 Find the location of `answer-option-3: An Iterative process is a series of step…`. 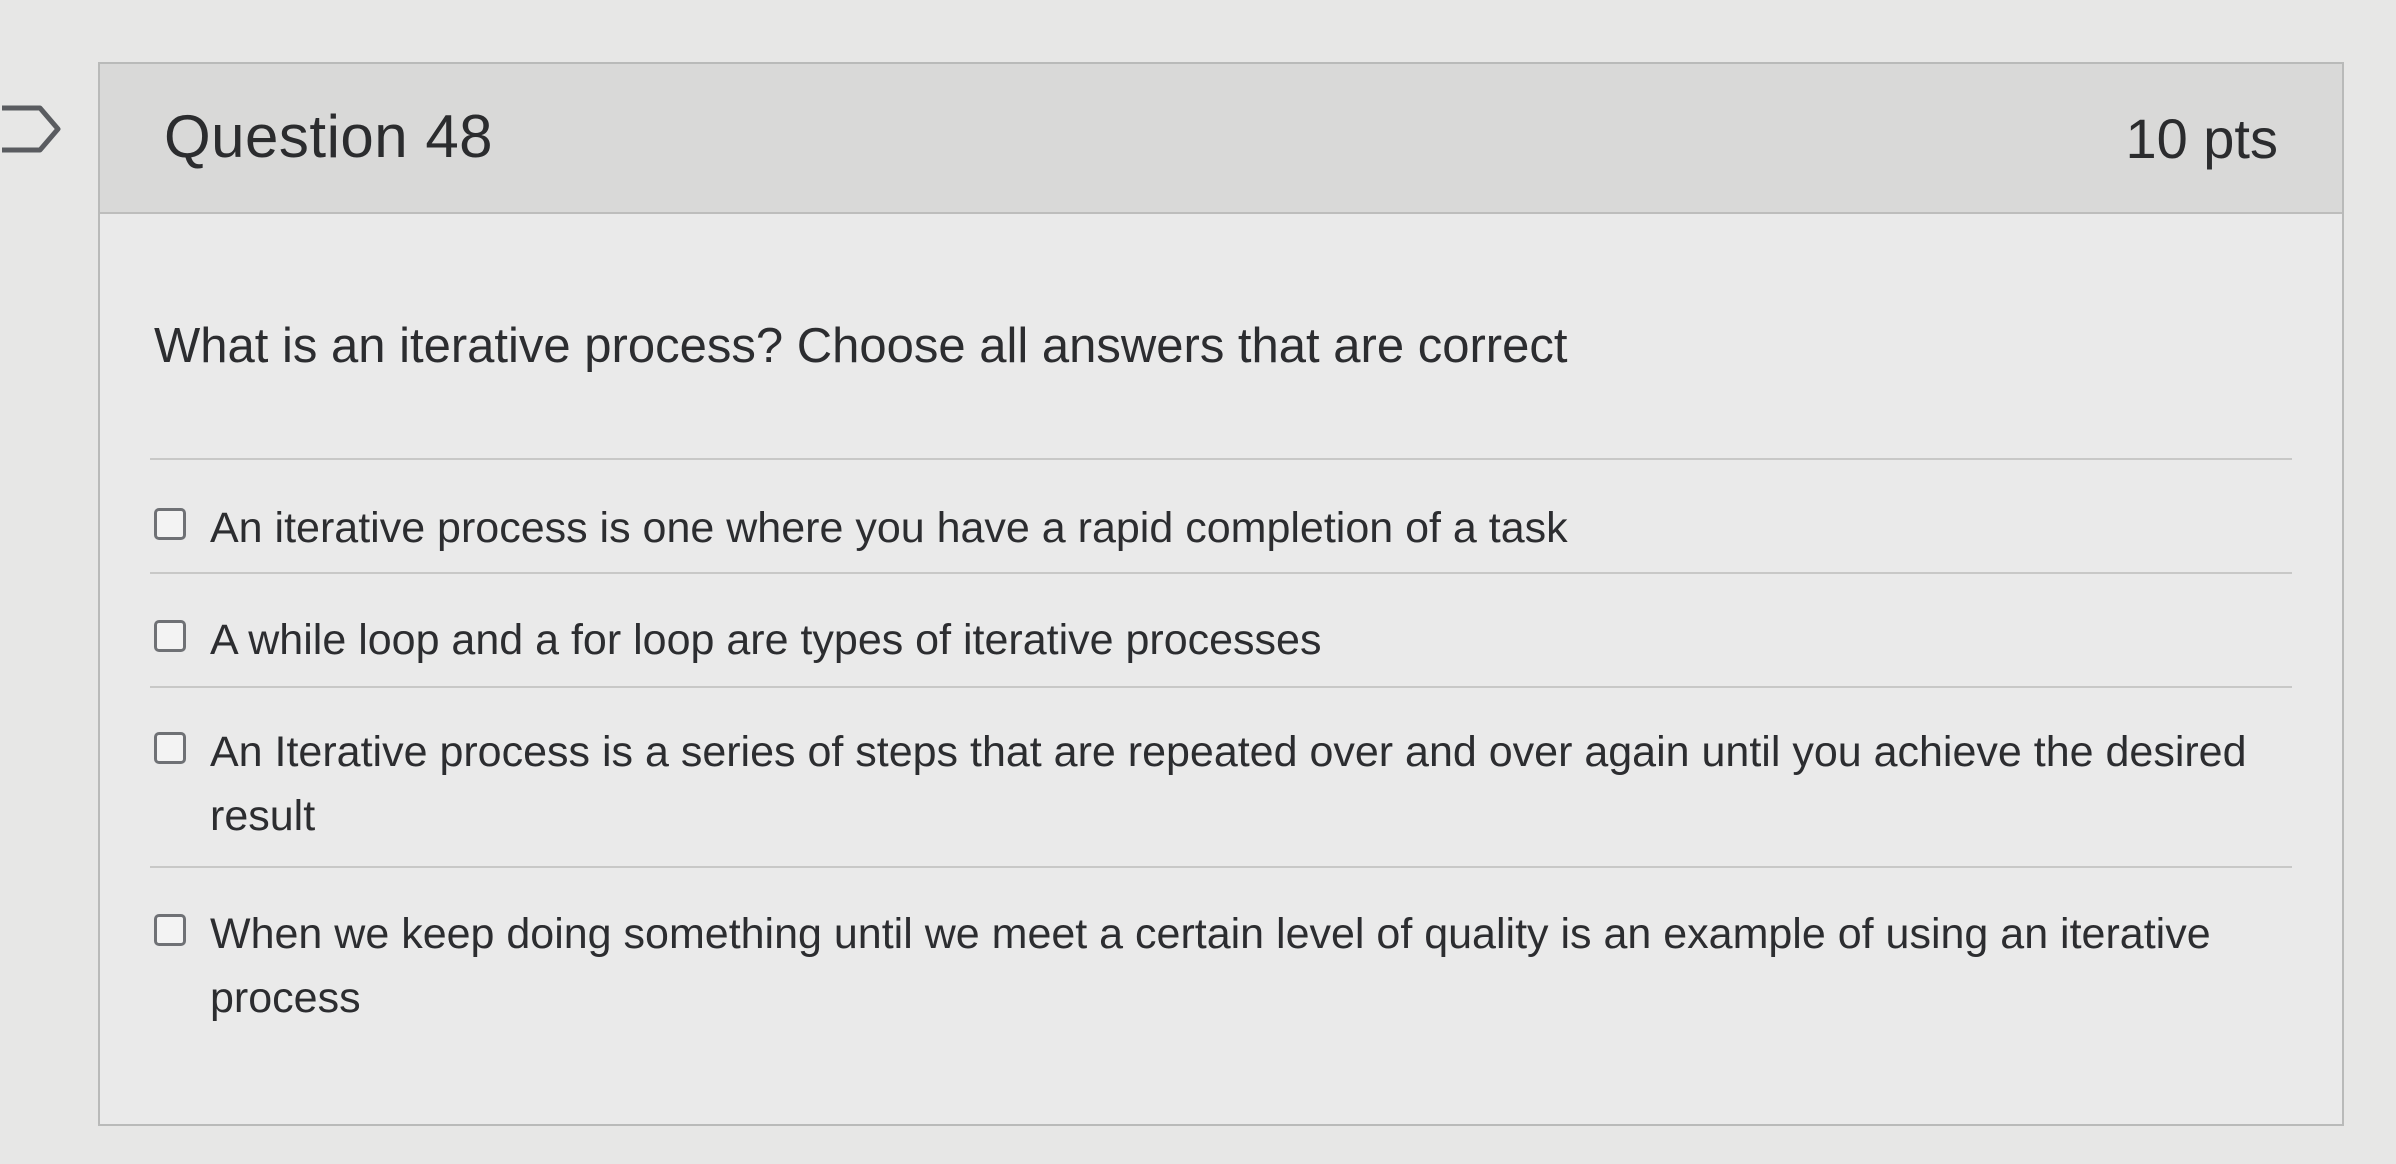

answer-option-3: An Iterative process is a series of step… is located at coordinates (1208, 784).